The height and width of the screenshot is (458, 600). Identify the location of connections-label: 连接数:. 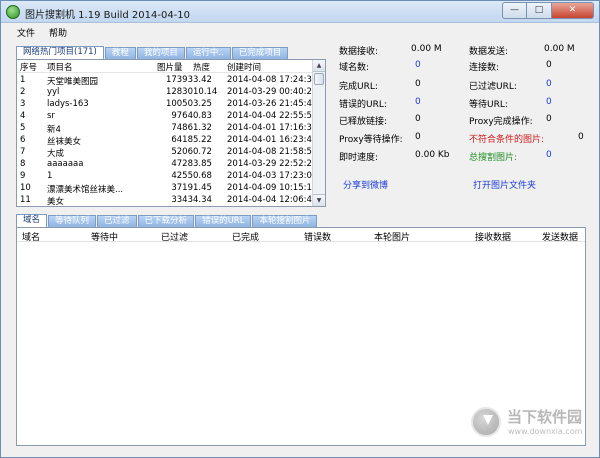
(484, 68).